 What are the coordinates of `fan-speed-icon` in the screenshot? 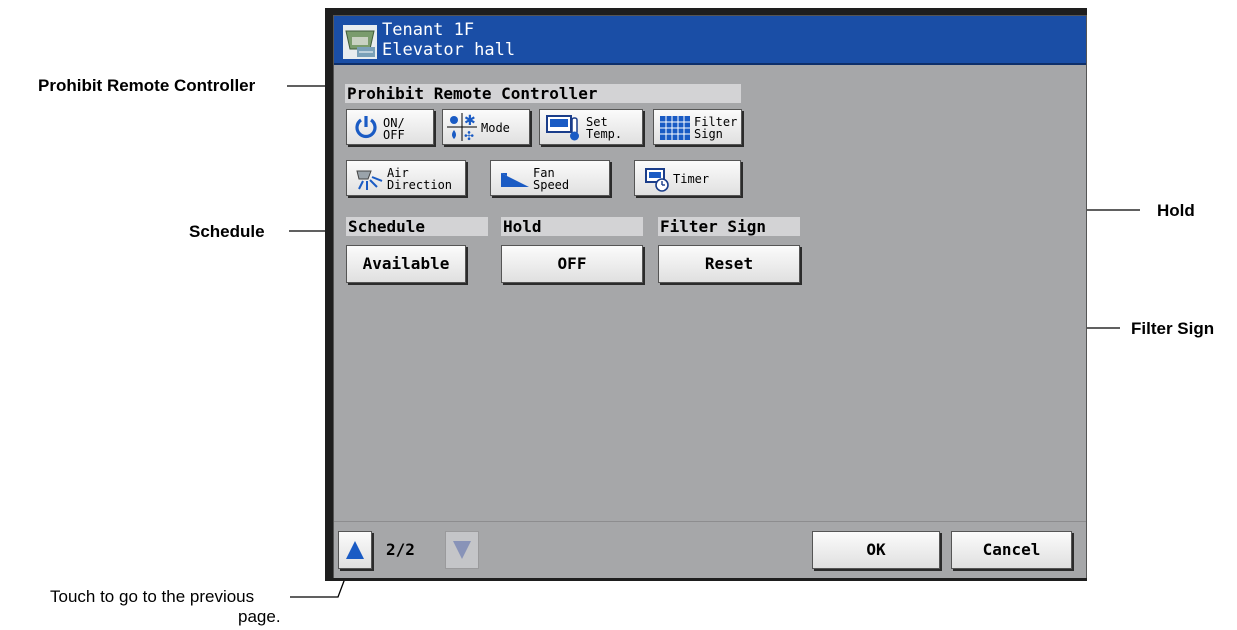 It's located at (515, 180).